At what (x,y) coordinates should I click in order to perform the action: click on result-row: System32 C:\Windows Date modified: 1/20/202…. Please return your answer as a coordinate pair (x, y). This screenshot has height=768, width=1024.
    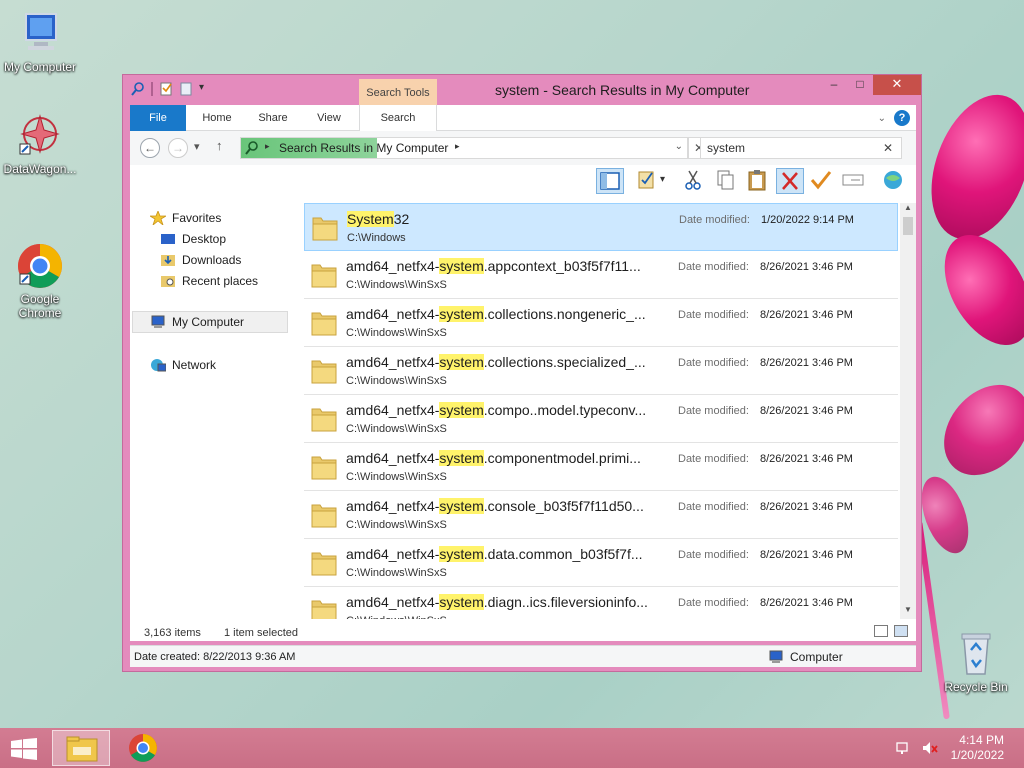
    Looking at the image, I should click on (601, 227).